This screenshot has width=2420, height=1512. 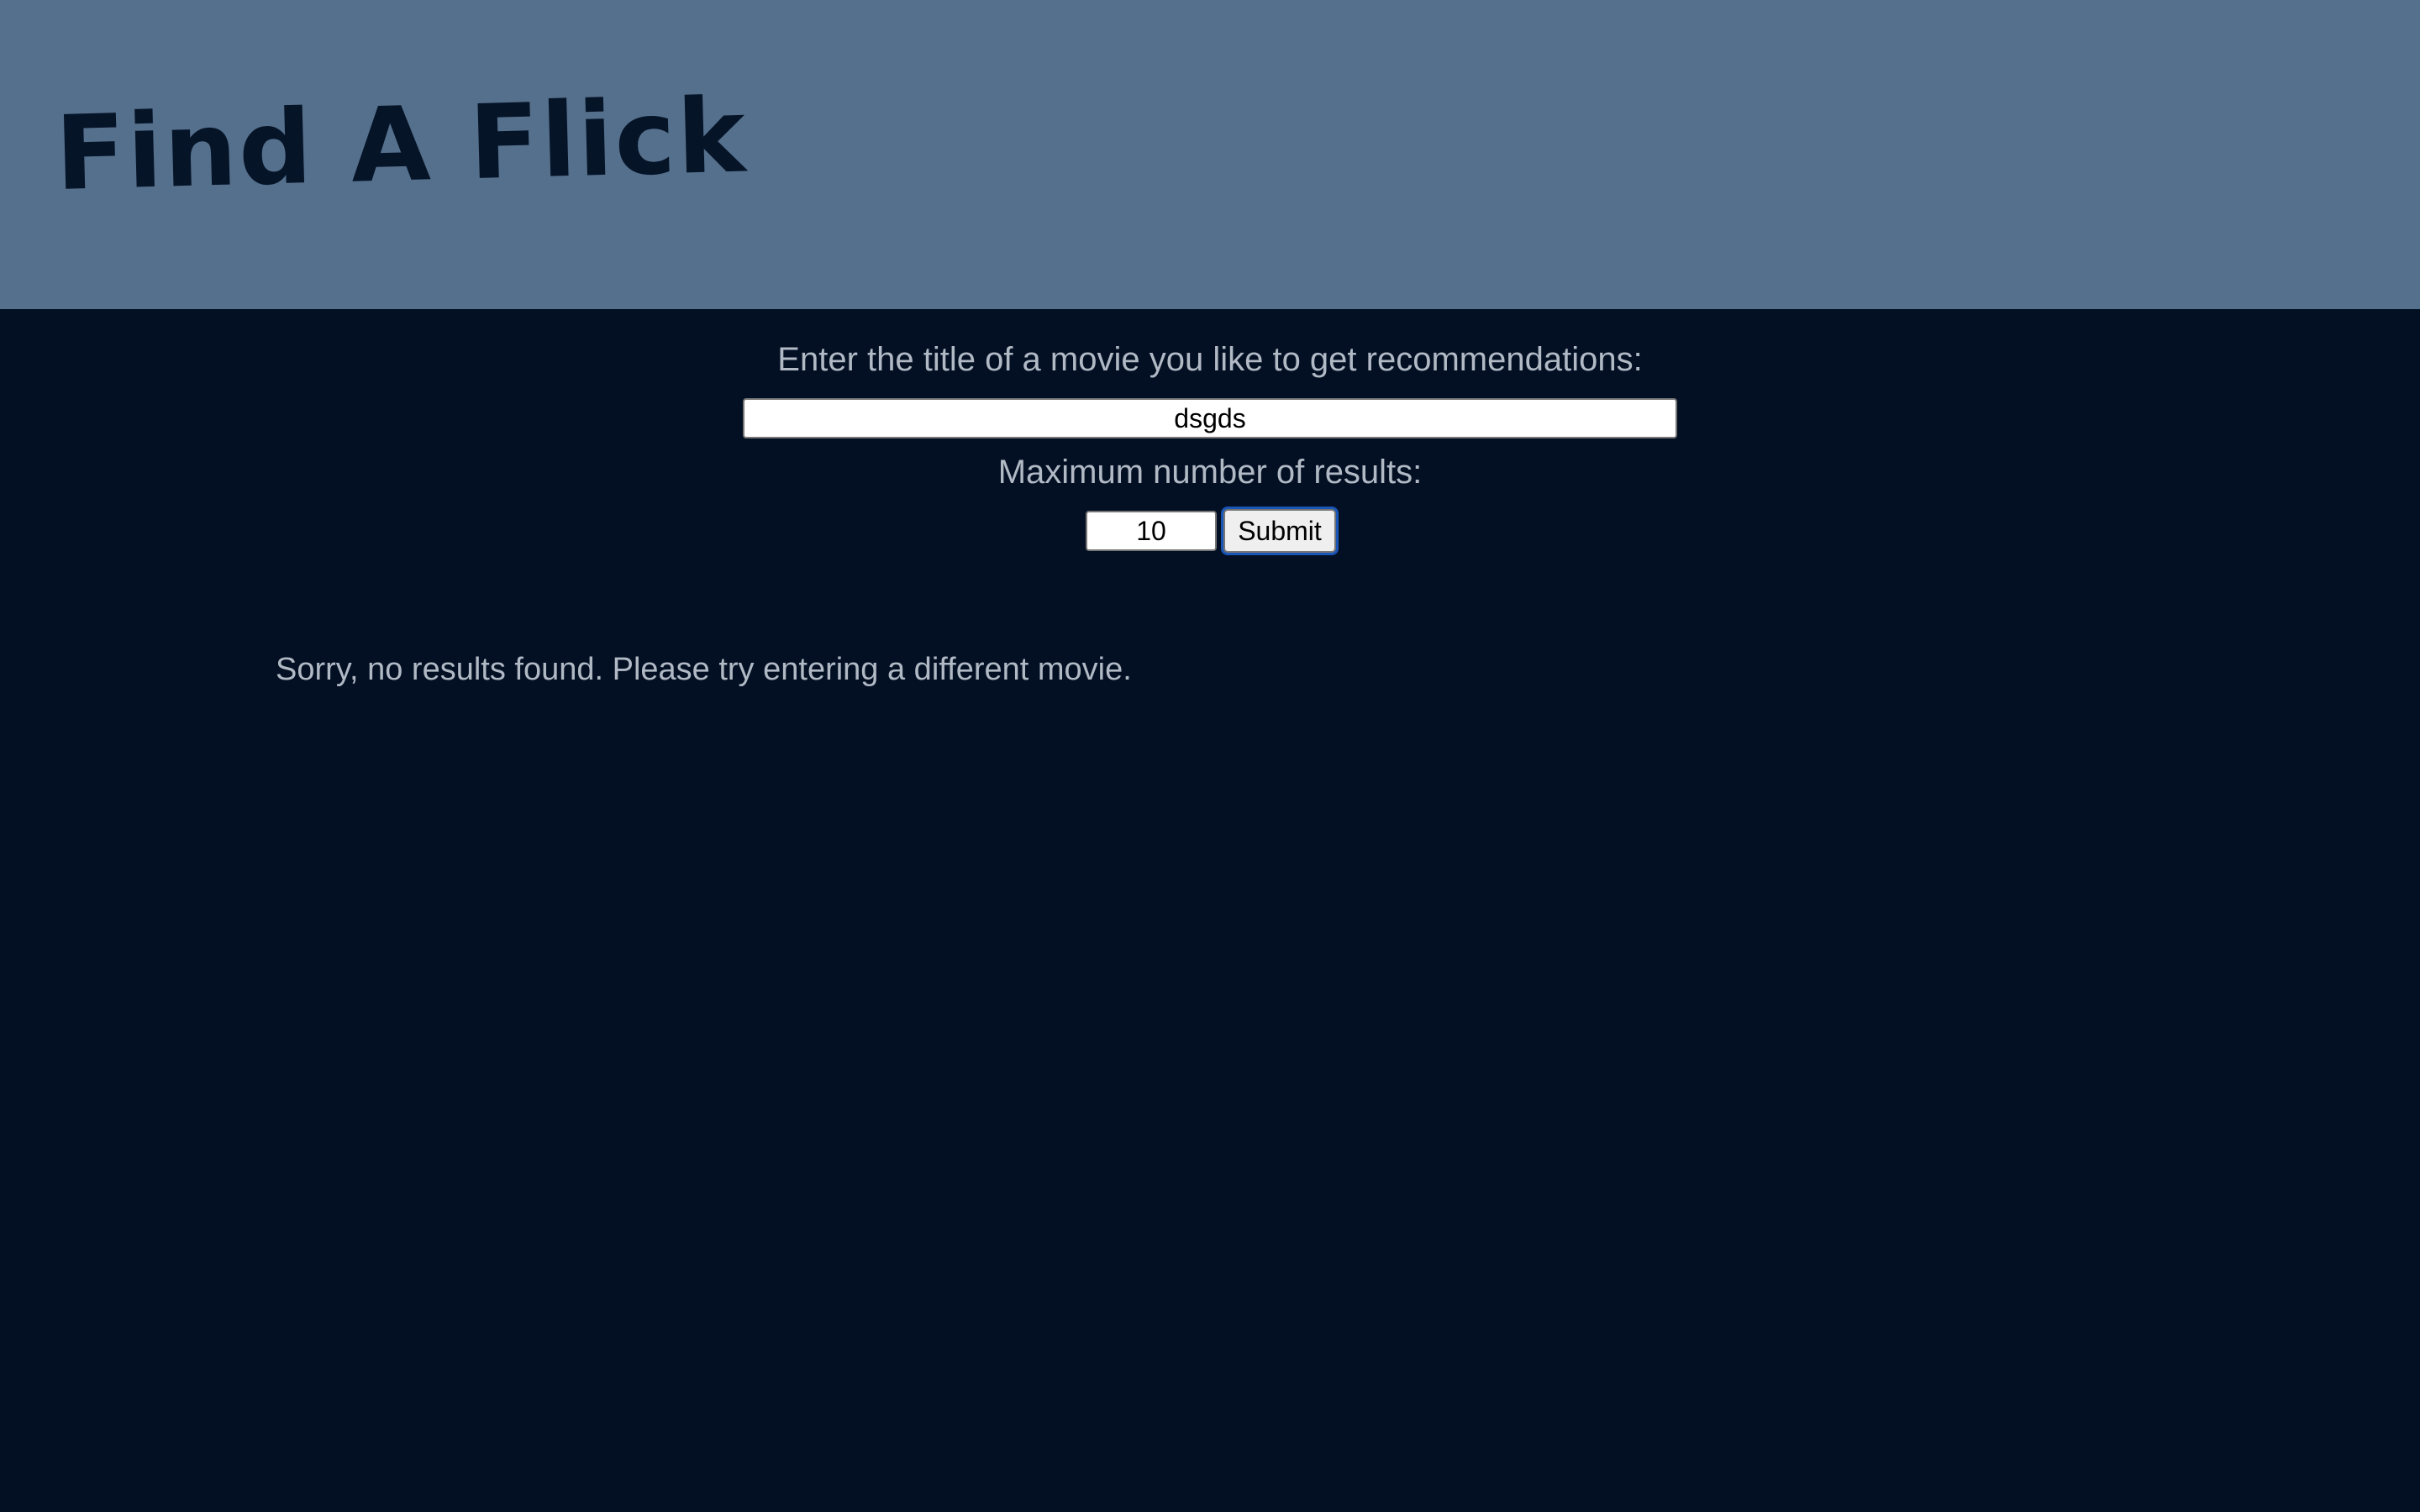 I want to click on site-logo: Find A Flick, so click(x=401, y=144).